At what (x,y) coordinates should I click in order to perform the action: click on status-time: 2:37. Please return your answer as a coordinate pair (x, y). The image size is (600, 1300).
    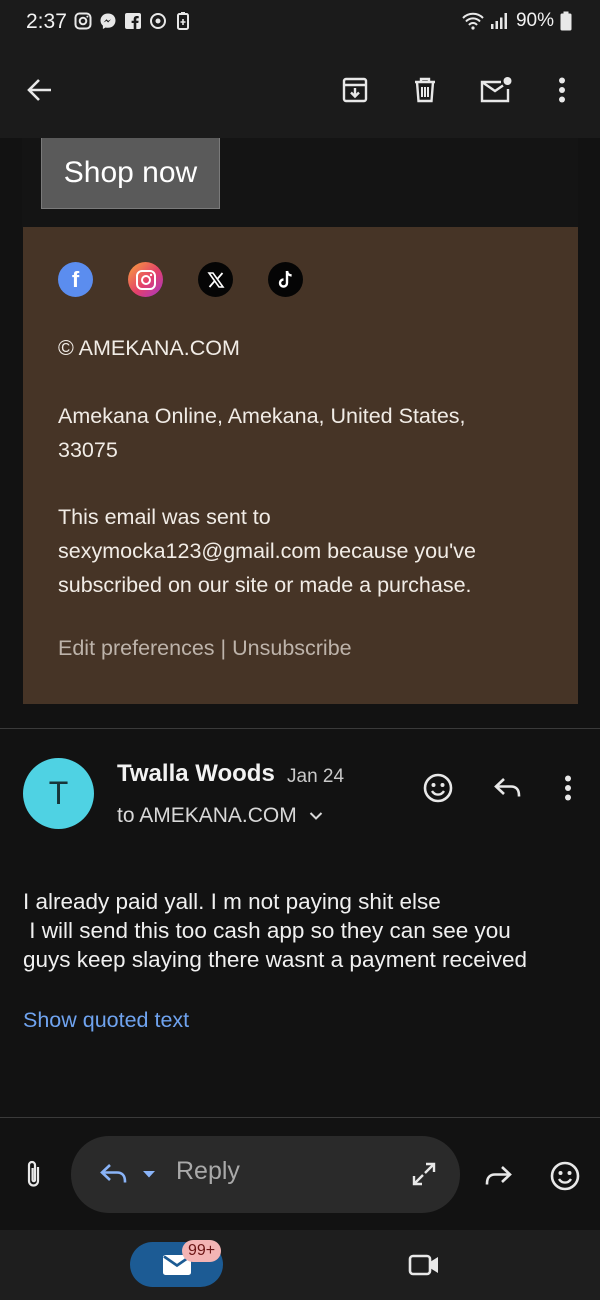
    Looking at the image, I should click on (46, 21).